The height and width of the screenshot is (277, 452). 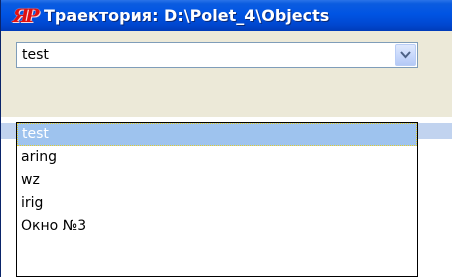 What do you see at coordinates (217, 203) in the screenshot?
I see `dropdown-item-irig: irig` at bounding box center [217, 203].